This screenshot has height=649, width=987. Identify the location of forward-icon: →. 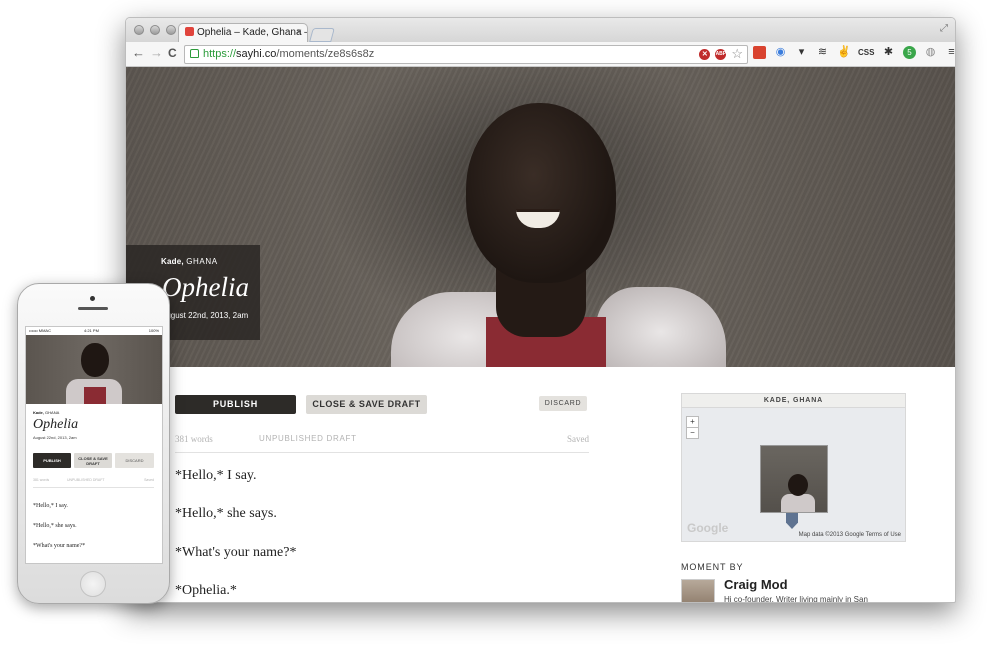
(156, 53).